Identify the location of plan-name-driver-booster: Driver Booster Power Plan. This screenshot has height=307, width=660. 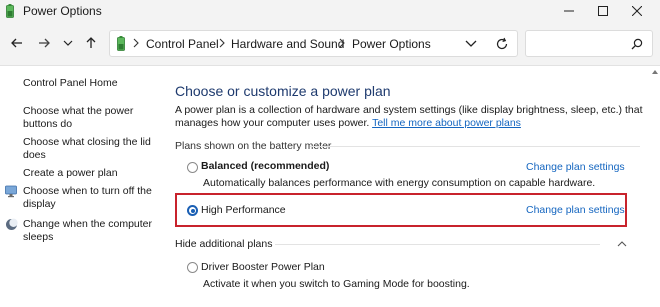
(263, 267).